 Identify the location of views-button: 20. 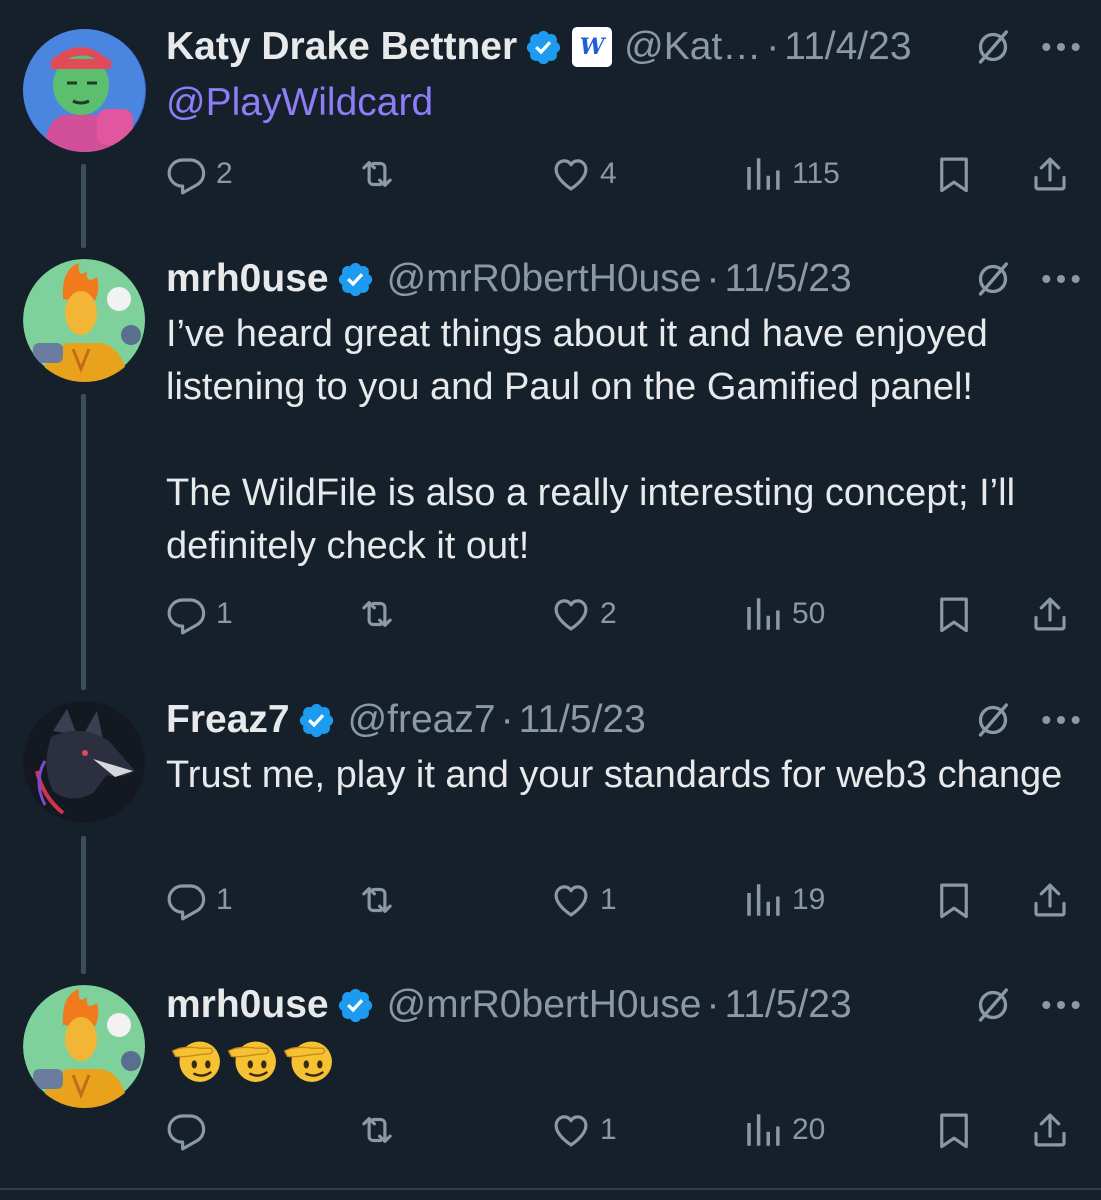
(783, 1130).